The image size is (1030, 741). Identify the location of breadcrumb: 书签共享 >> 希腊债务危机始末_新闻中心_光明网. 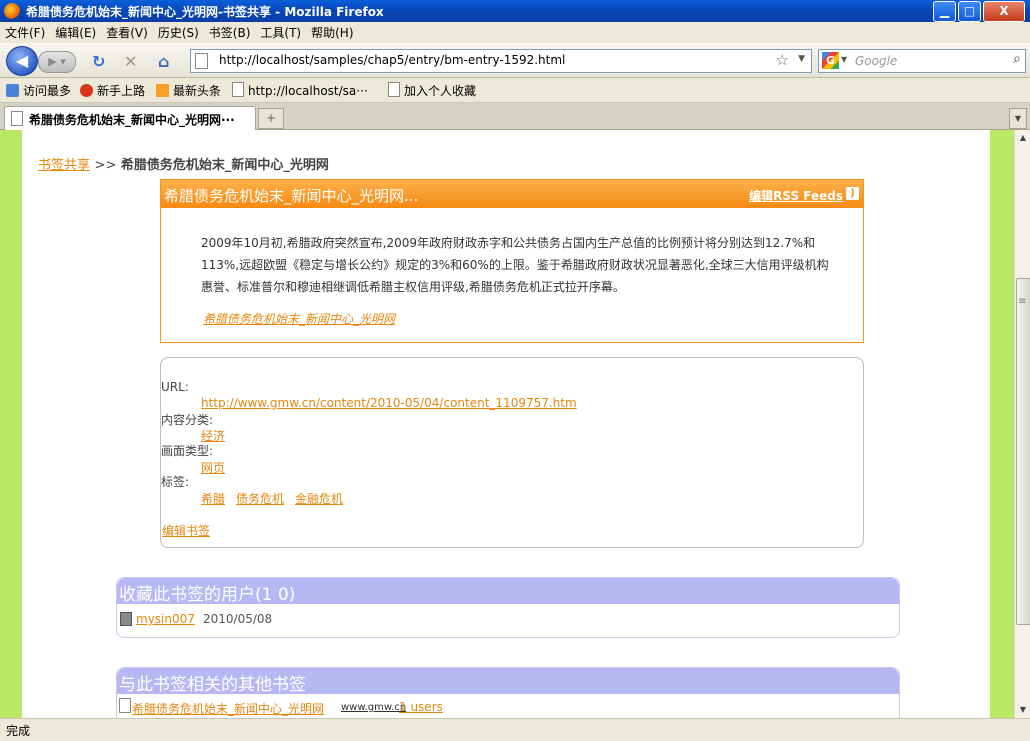
(183, 163).